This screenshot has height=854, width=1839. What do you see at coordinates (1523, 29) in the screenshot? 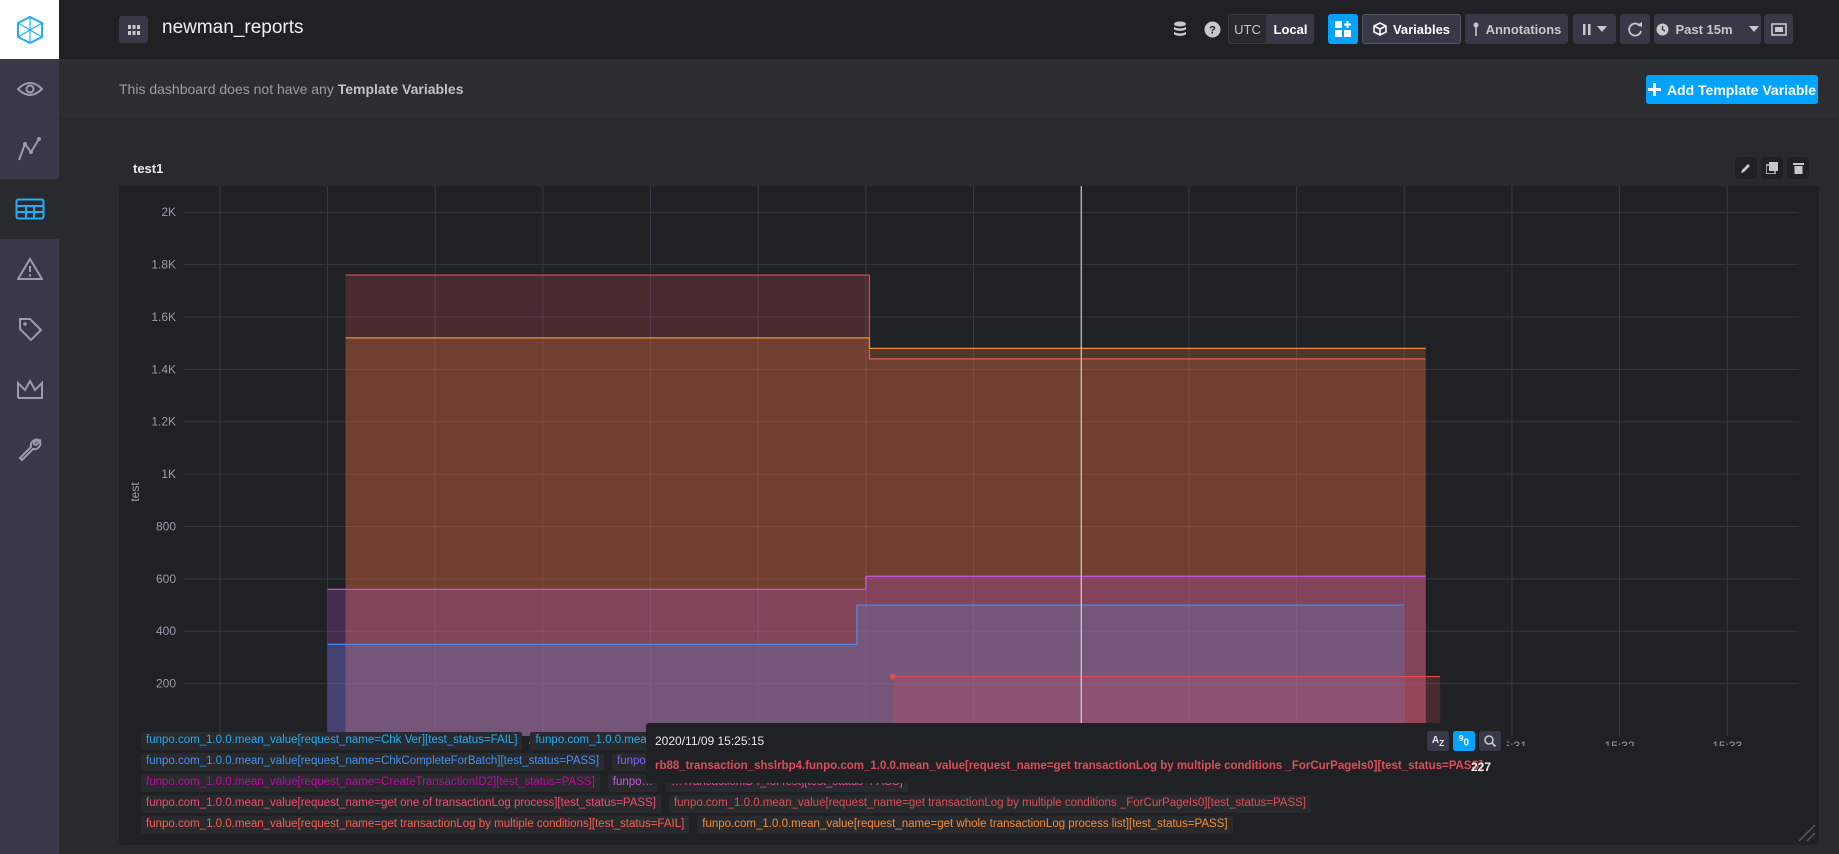
I see `annotations-label: Annotations` at bounding box center [1523, 29].